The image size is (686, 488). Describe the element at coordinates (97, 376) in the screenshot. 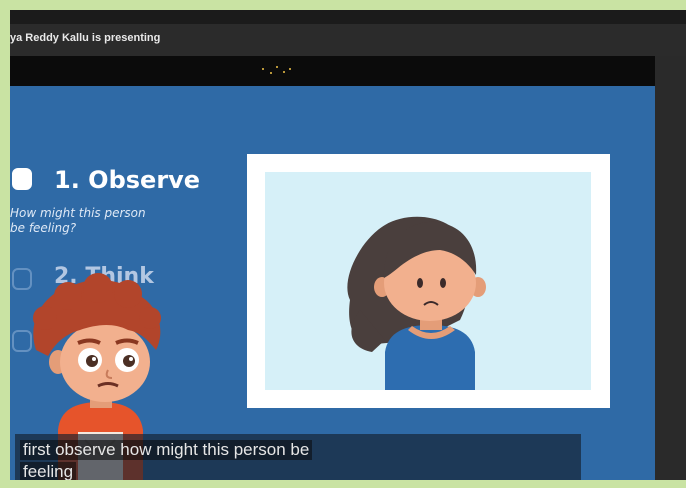

I see `boy-character-illustration` at that location.